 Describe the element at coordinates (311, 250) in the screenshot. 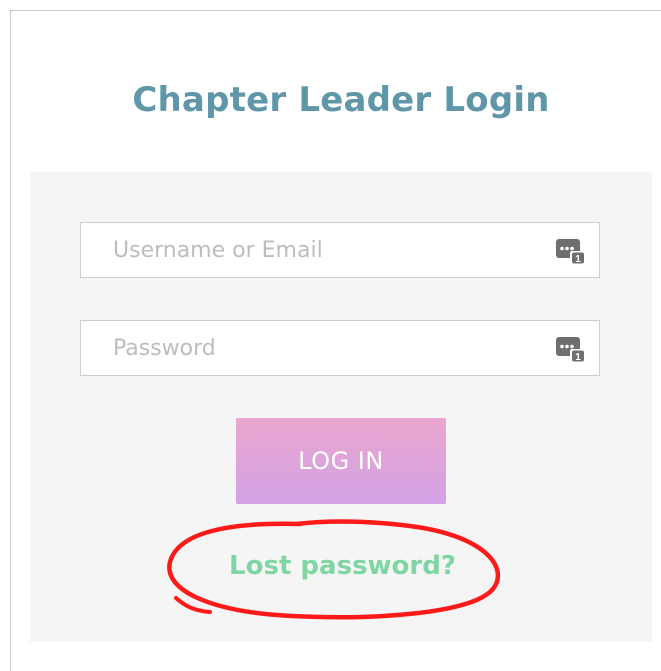

I see `username-input` at that location.